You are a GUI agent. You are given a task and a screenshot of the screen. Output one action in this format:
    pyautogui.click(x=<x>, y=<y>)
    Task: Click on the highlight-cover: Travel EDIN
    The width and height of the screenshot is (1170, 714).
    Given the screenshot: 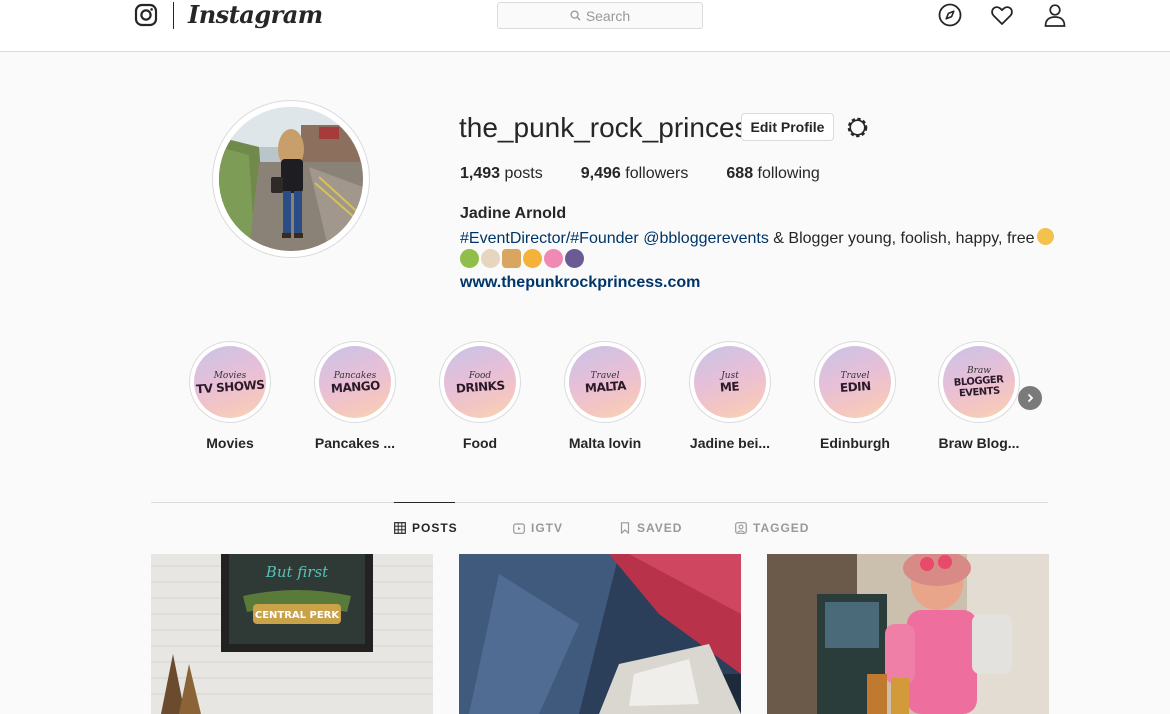 What is the action you would take?
    pyautogui.click(x=855, y=382)
    